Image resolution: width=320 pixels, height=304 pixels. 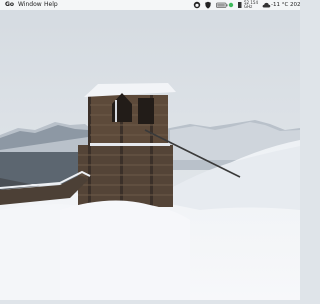 What do you see at coordinates (248, 7) in the screenshot?
I see `cpu-monitor-bottom-text: GHz` at bounding box center [248, 7].